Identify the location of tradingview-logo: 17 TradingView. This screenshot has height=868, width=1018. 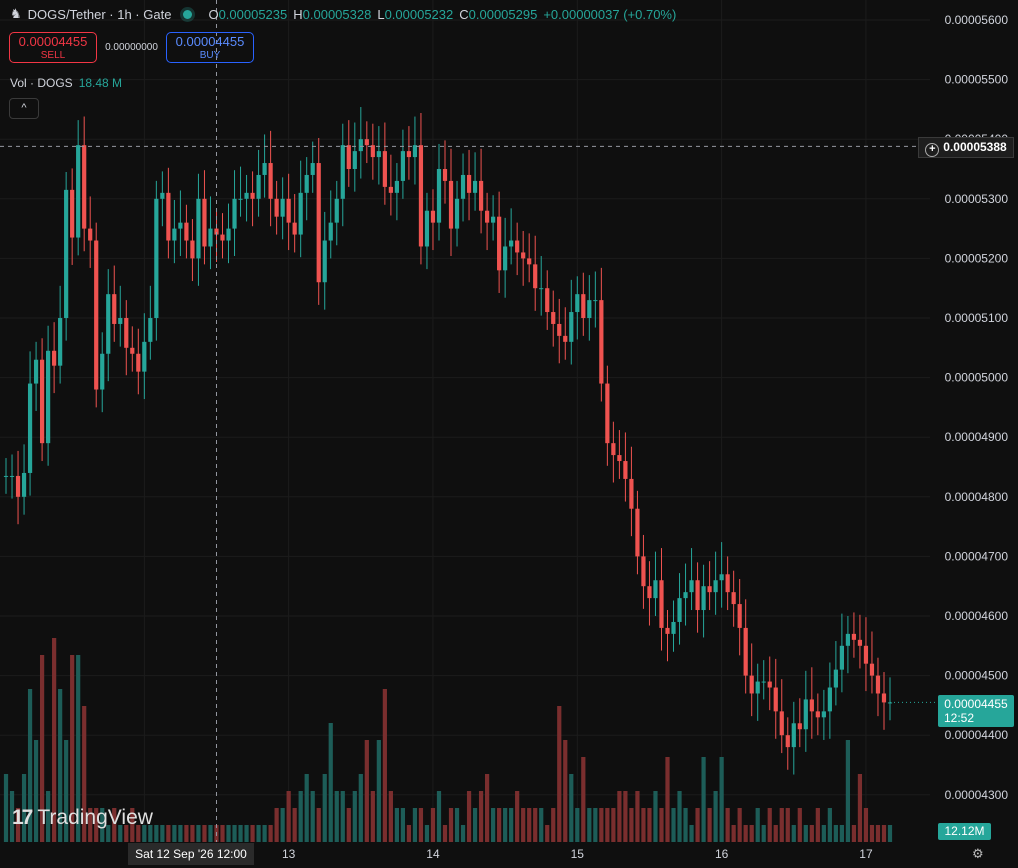
(82, 818).